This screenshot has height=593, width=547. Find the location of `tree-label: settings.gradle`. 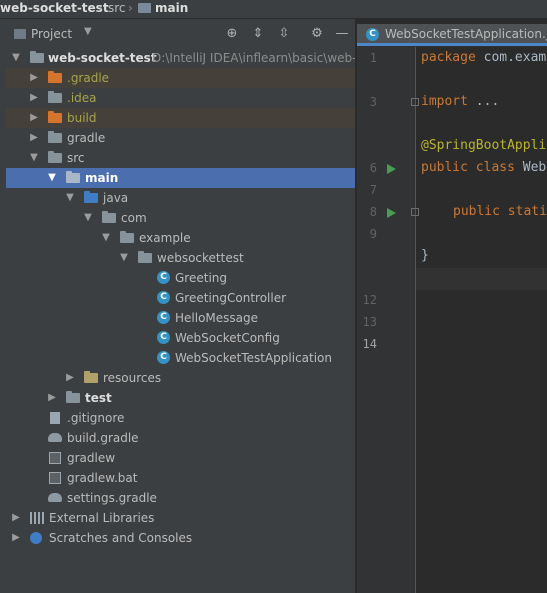

tree-label: settings.gradle is located at coordinates (112, 498).